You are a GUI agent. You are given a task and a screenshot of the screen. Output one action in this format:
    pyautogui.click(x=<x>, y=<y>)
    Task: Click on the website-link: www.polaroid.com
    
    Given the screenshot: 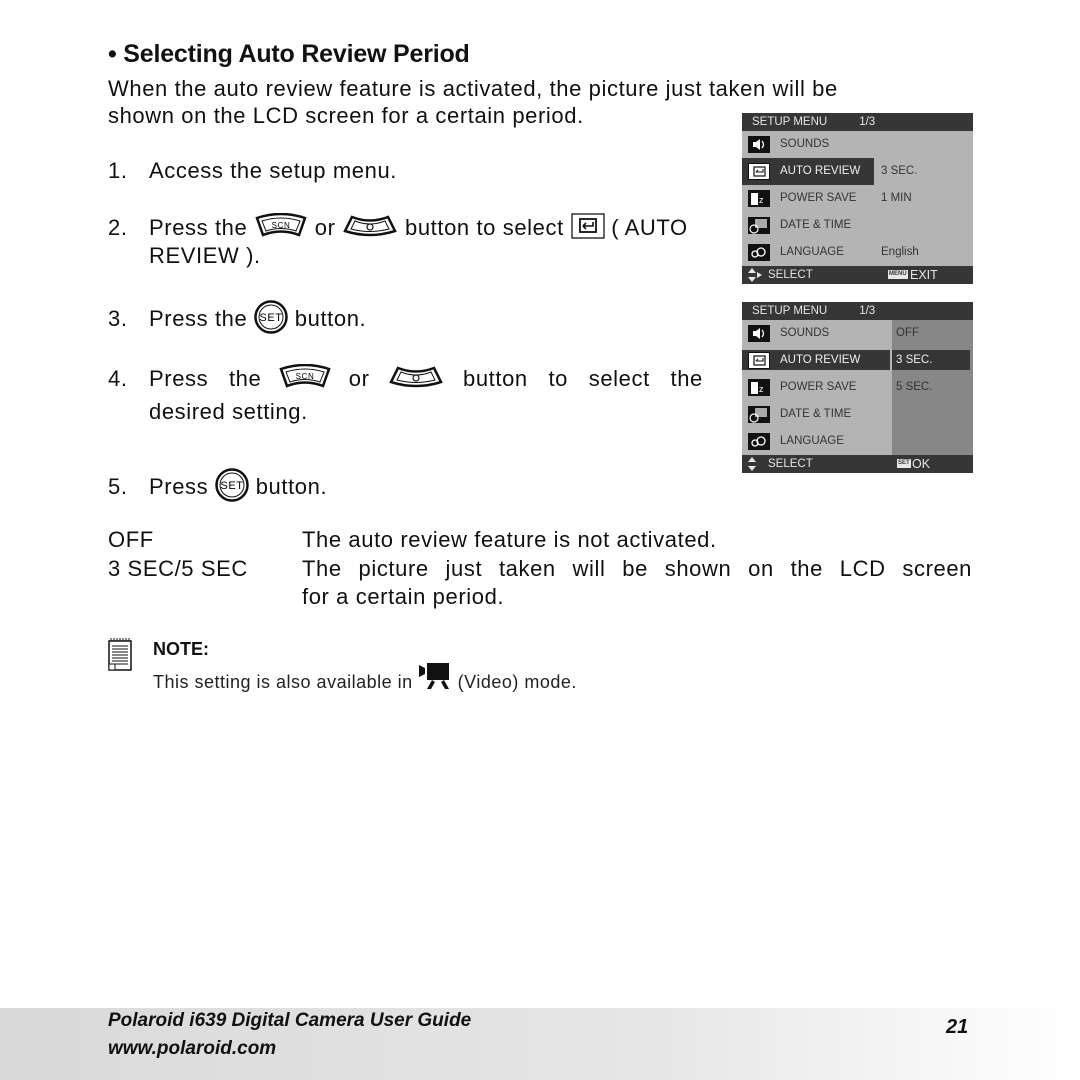 What is the action you would take?
    pyautogui.click(x=192, y=1049)
    